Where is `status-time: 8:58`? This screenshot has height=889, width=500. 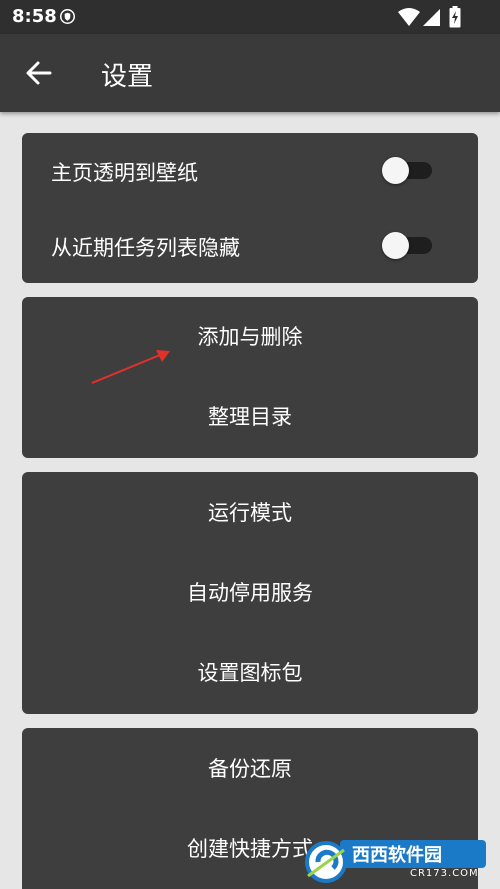
status-time: 8:58 is located at coordinates (34, 16).